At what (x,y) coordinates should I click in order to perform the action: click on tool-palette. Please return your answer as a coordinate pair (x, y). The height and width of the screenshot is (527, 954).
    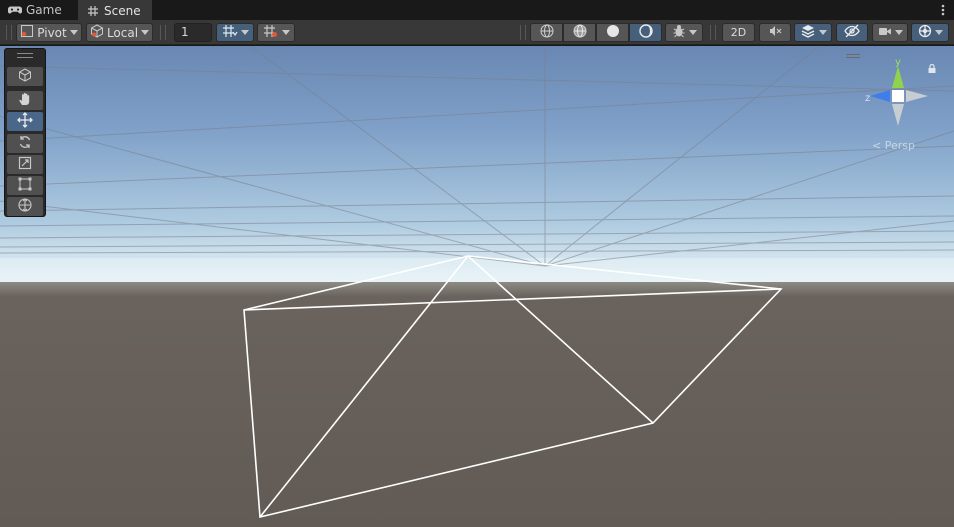
    Looking at the image, I should click on (25, 132).